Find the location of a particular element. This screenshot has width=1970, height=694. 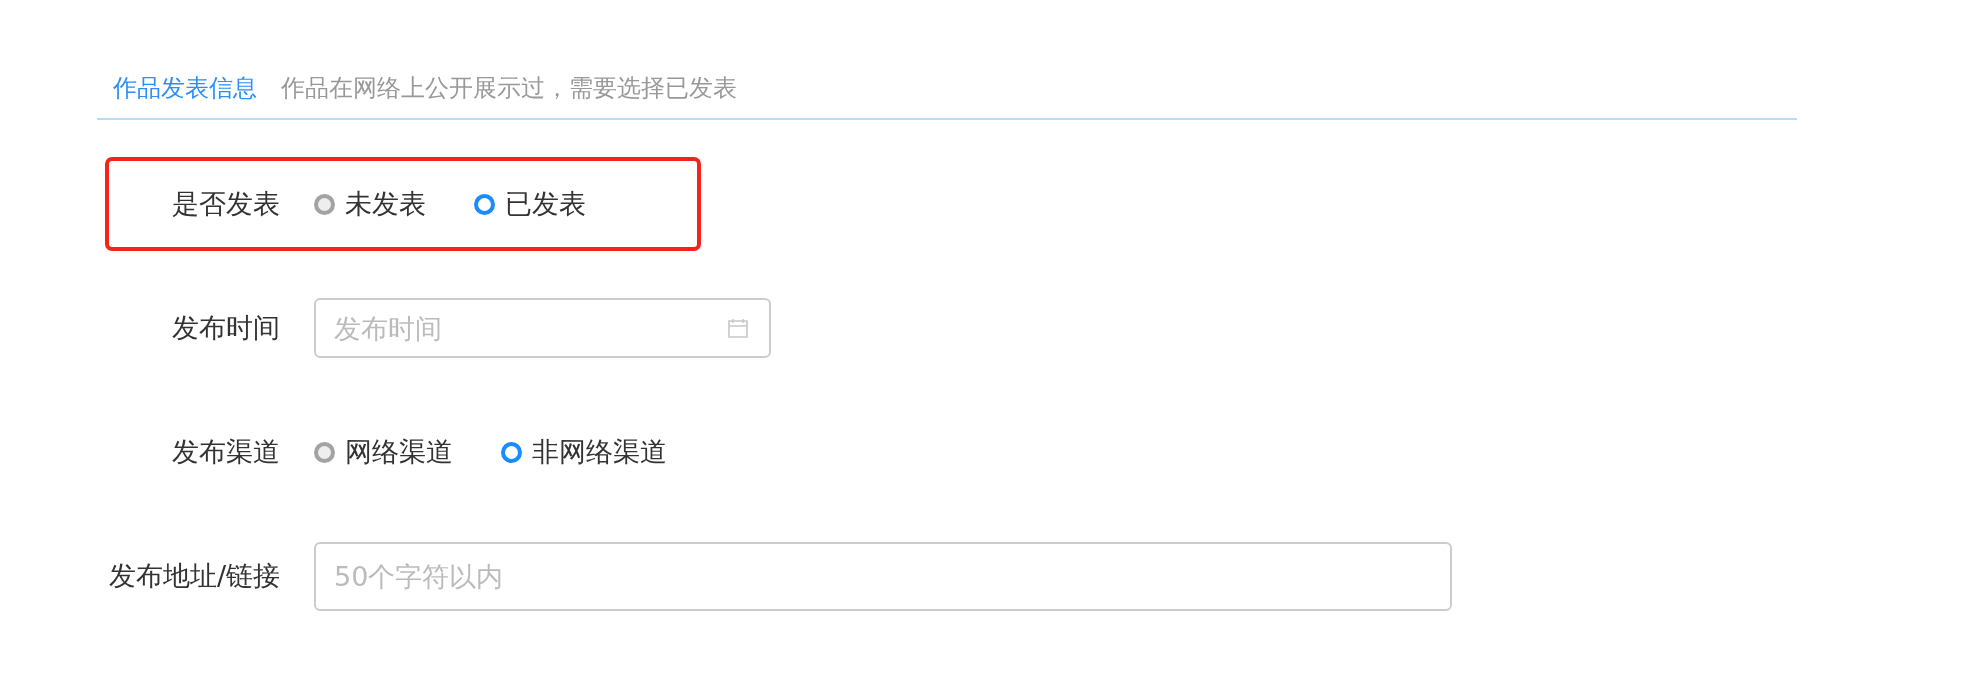

radio-option: 网络渠道 is located at coordinates (383, 452).